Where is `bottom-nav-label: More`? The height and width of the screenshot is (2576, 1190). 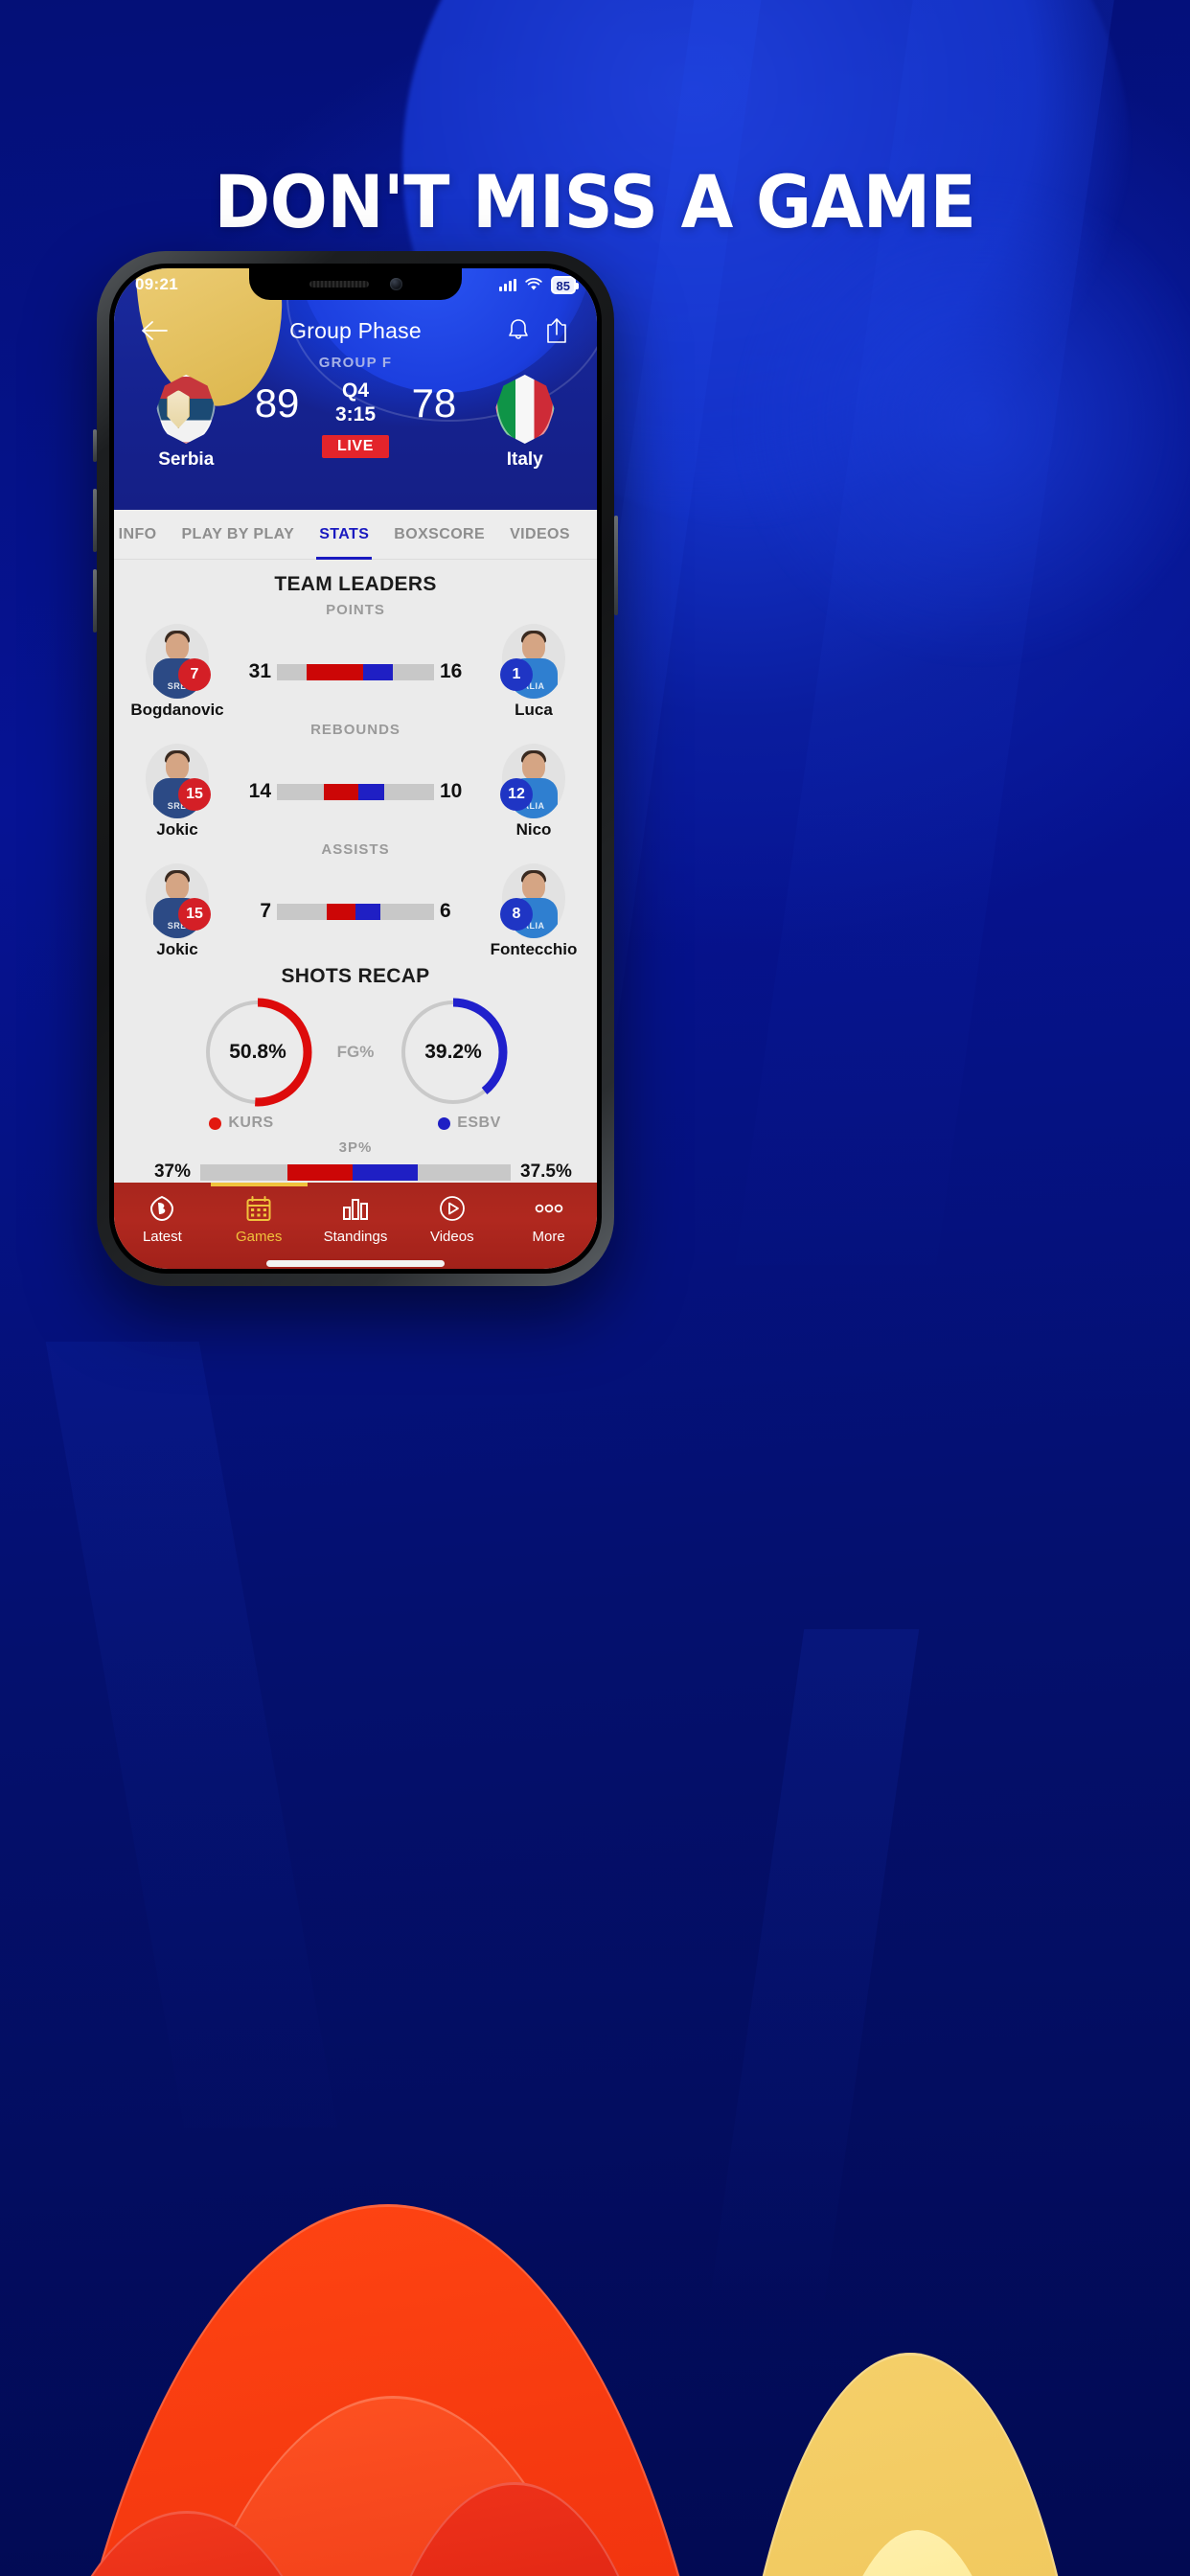 bottom-nav-label: More is located at coordinates (548, 1237).